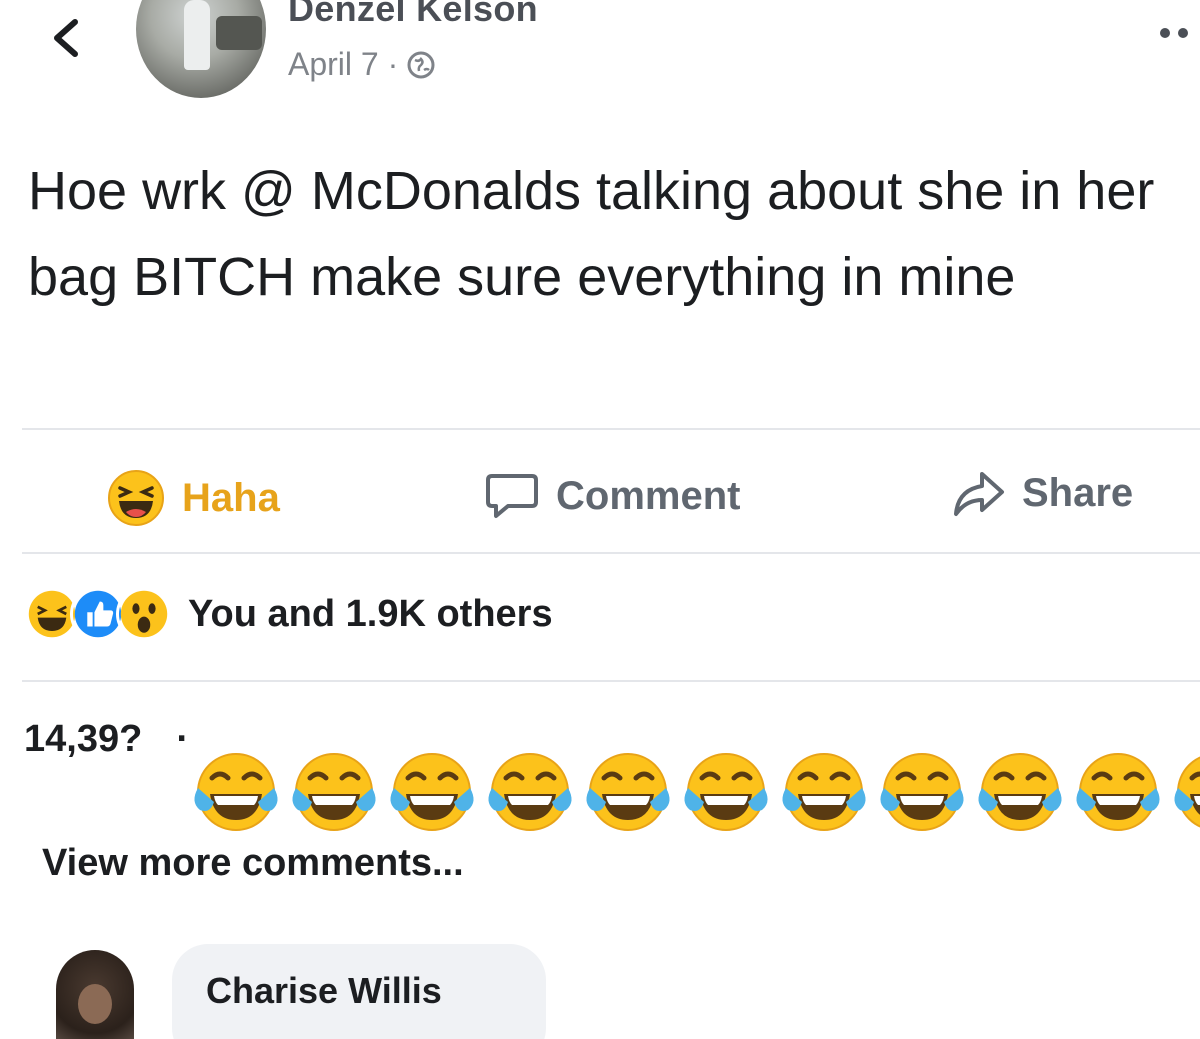 The height and width of the screenshot is (1039, 1200). I want to click on globe-icon, so click(421, 64).